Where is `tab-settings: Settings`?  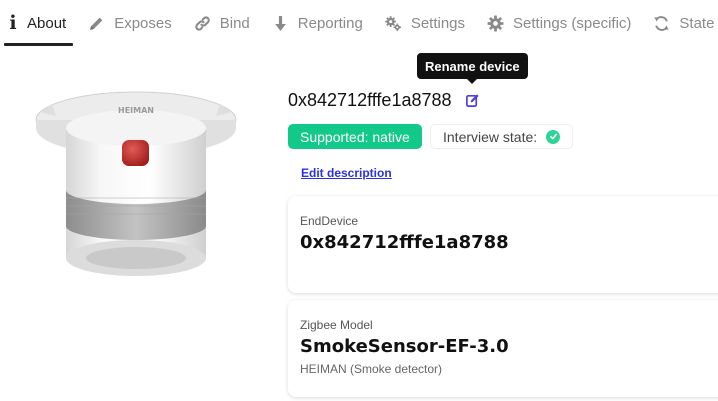 tab-settings: Settings is located at coordinates (425, 23).